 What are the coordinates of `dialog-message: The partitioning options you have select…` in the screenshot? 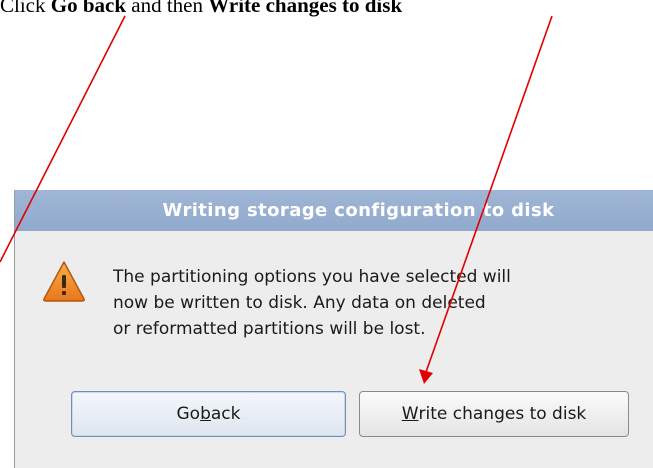 It's located at (373, 303).